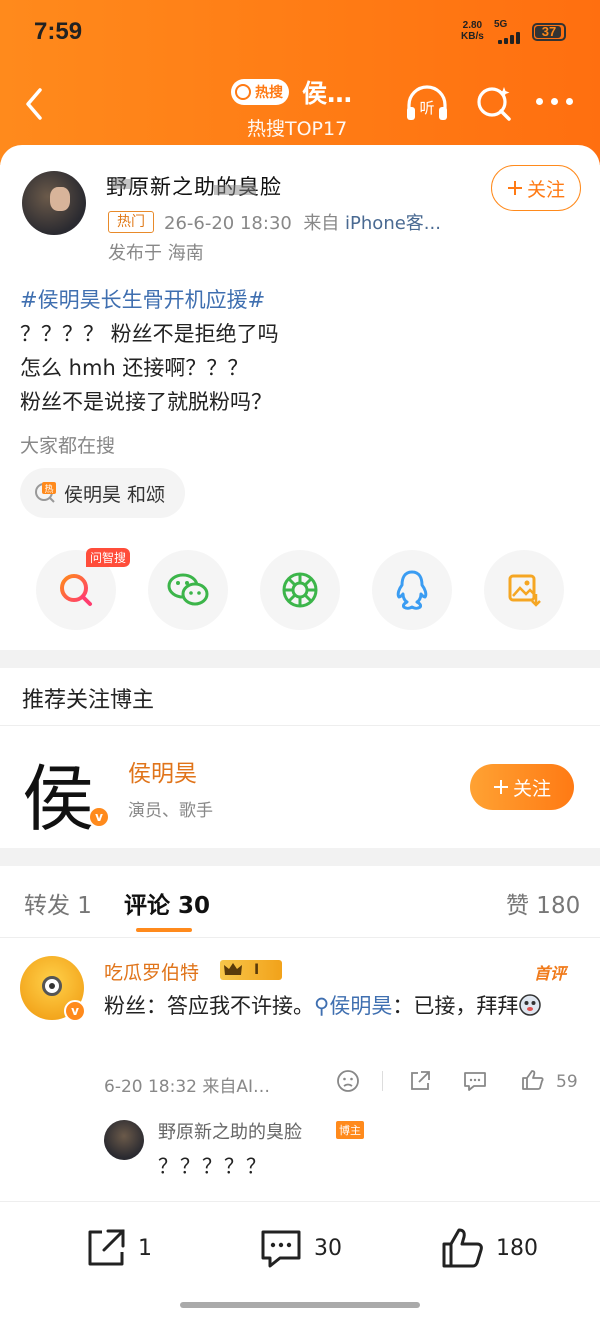 This screenshot has height=1320, width=600. What do you see at coordinates (156, 253) in the screenshot?
I see `post-location: 发布于 海南` at bounding box center [156, 253].